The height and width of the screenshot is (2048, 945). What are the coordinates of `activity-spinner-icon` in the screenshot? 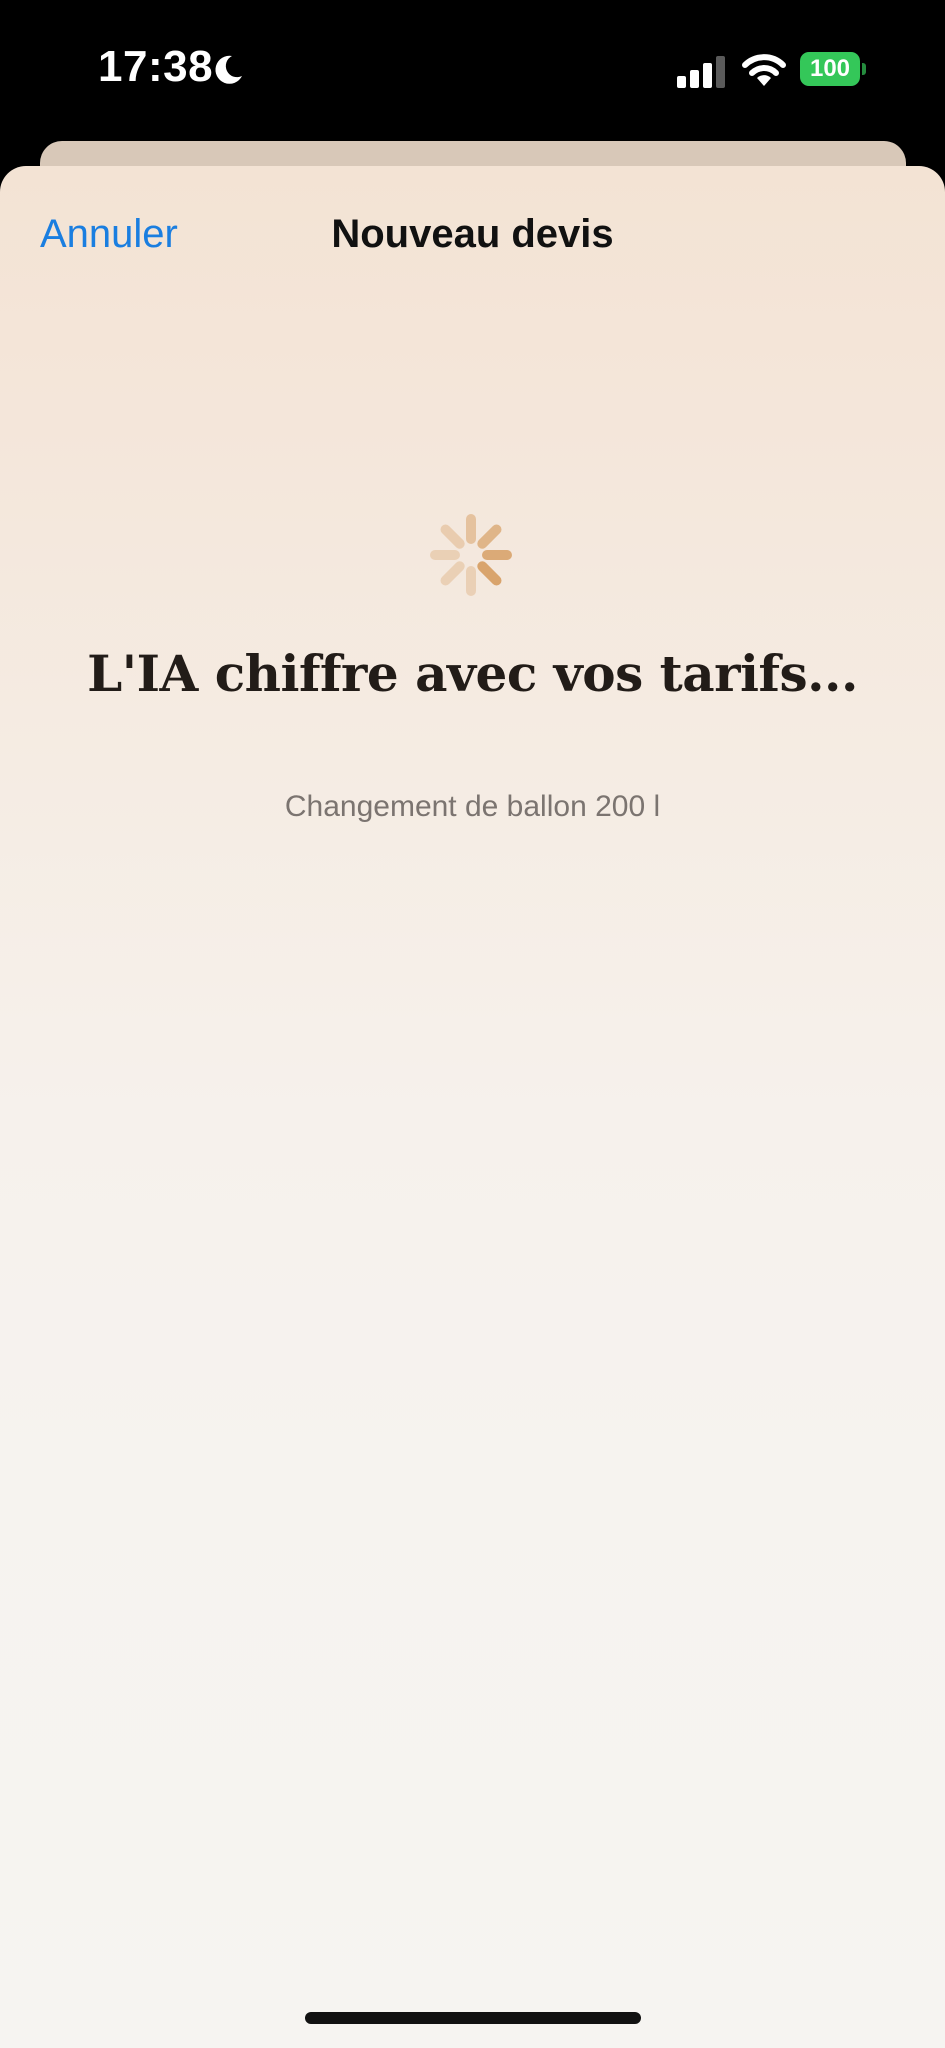 It's located at (471, 555).